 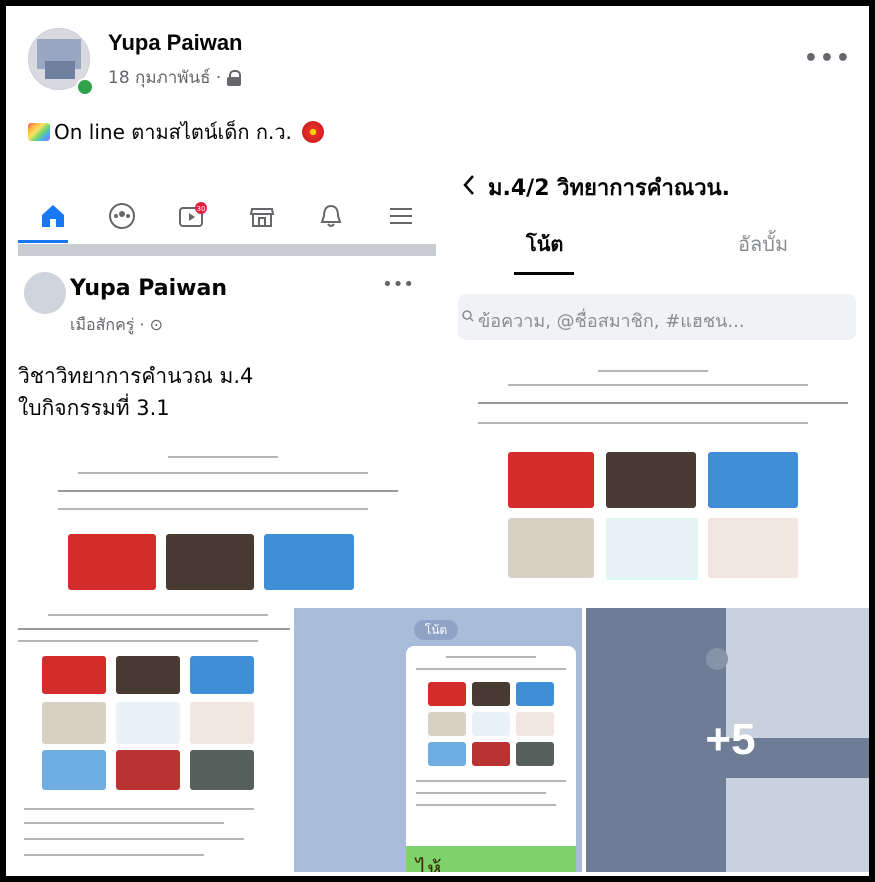 I want to click on menu-icon, so click(x=401, y=216).